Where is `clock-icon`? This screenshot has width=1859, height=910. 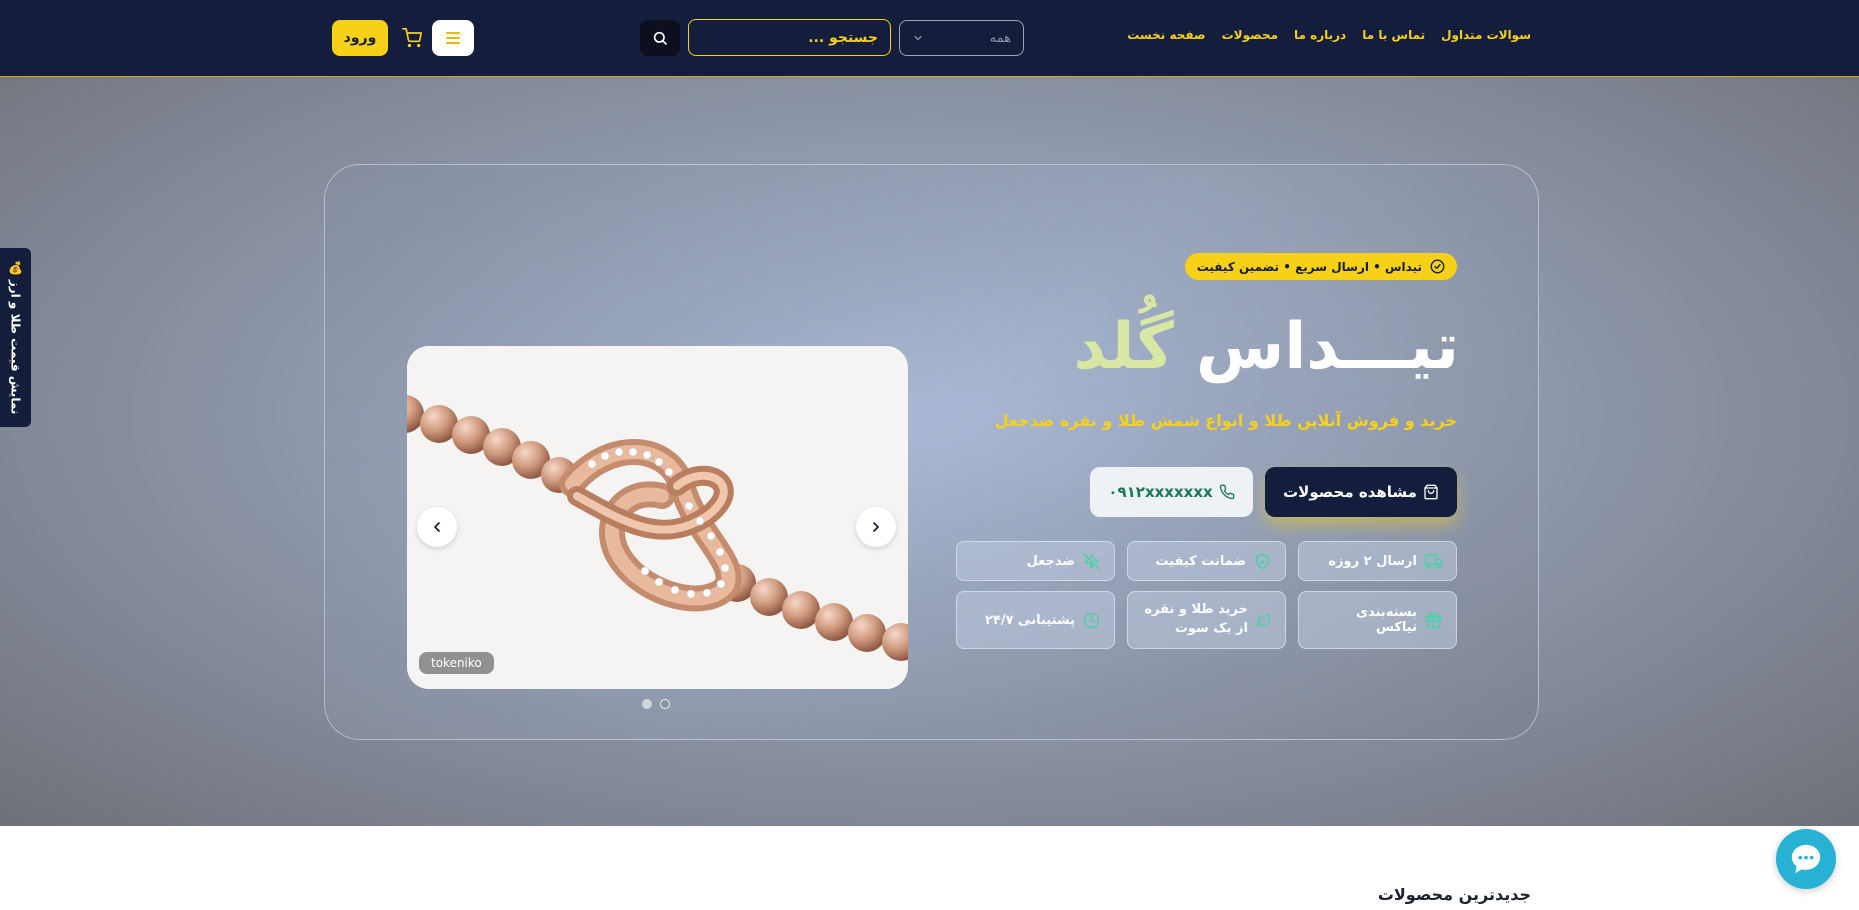 clock-icon is located at coordinates (1091, 620).